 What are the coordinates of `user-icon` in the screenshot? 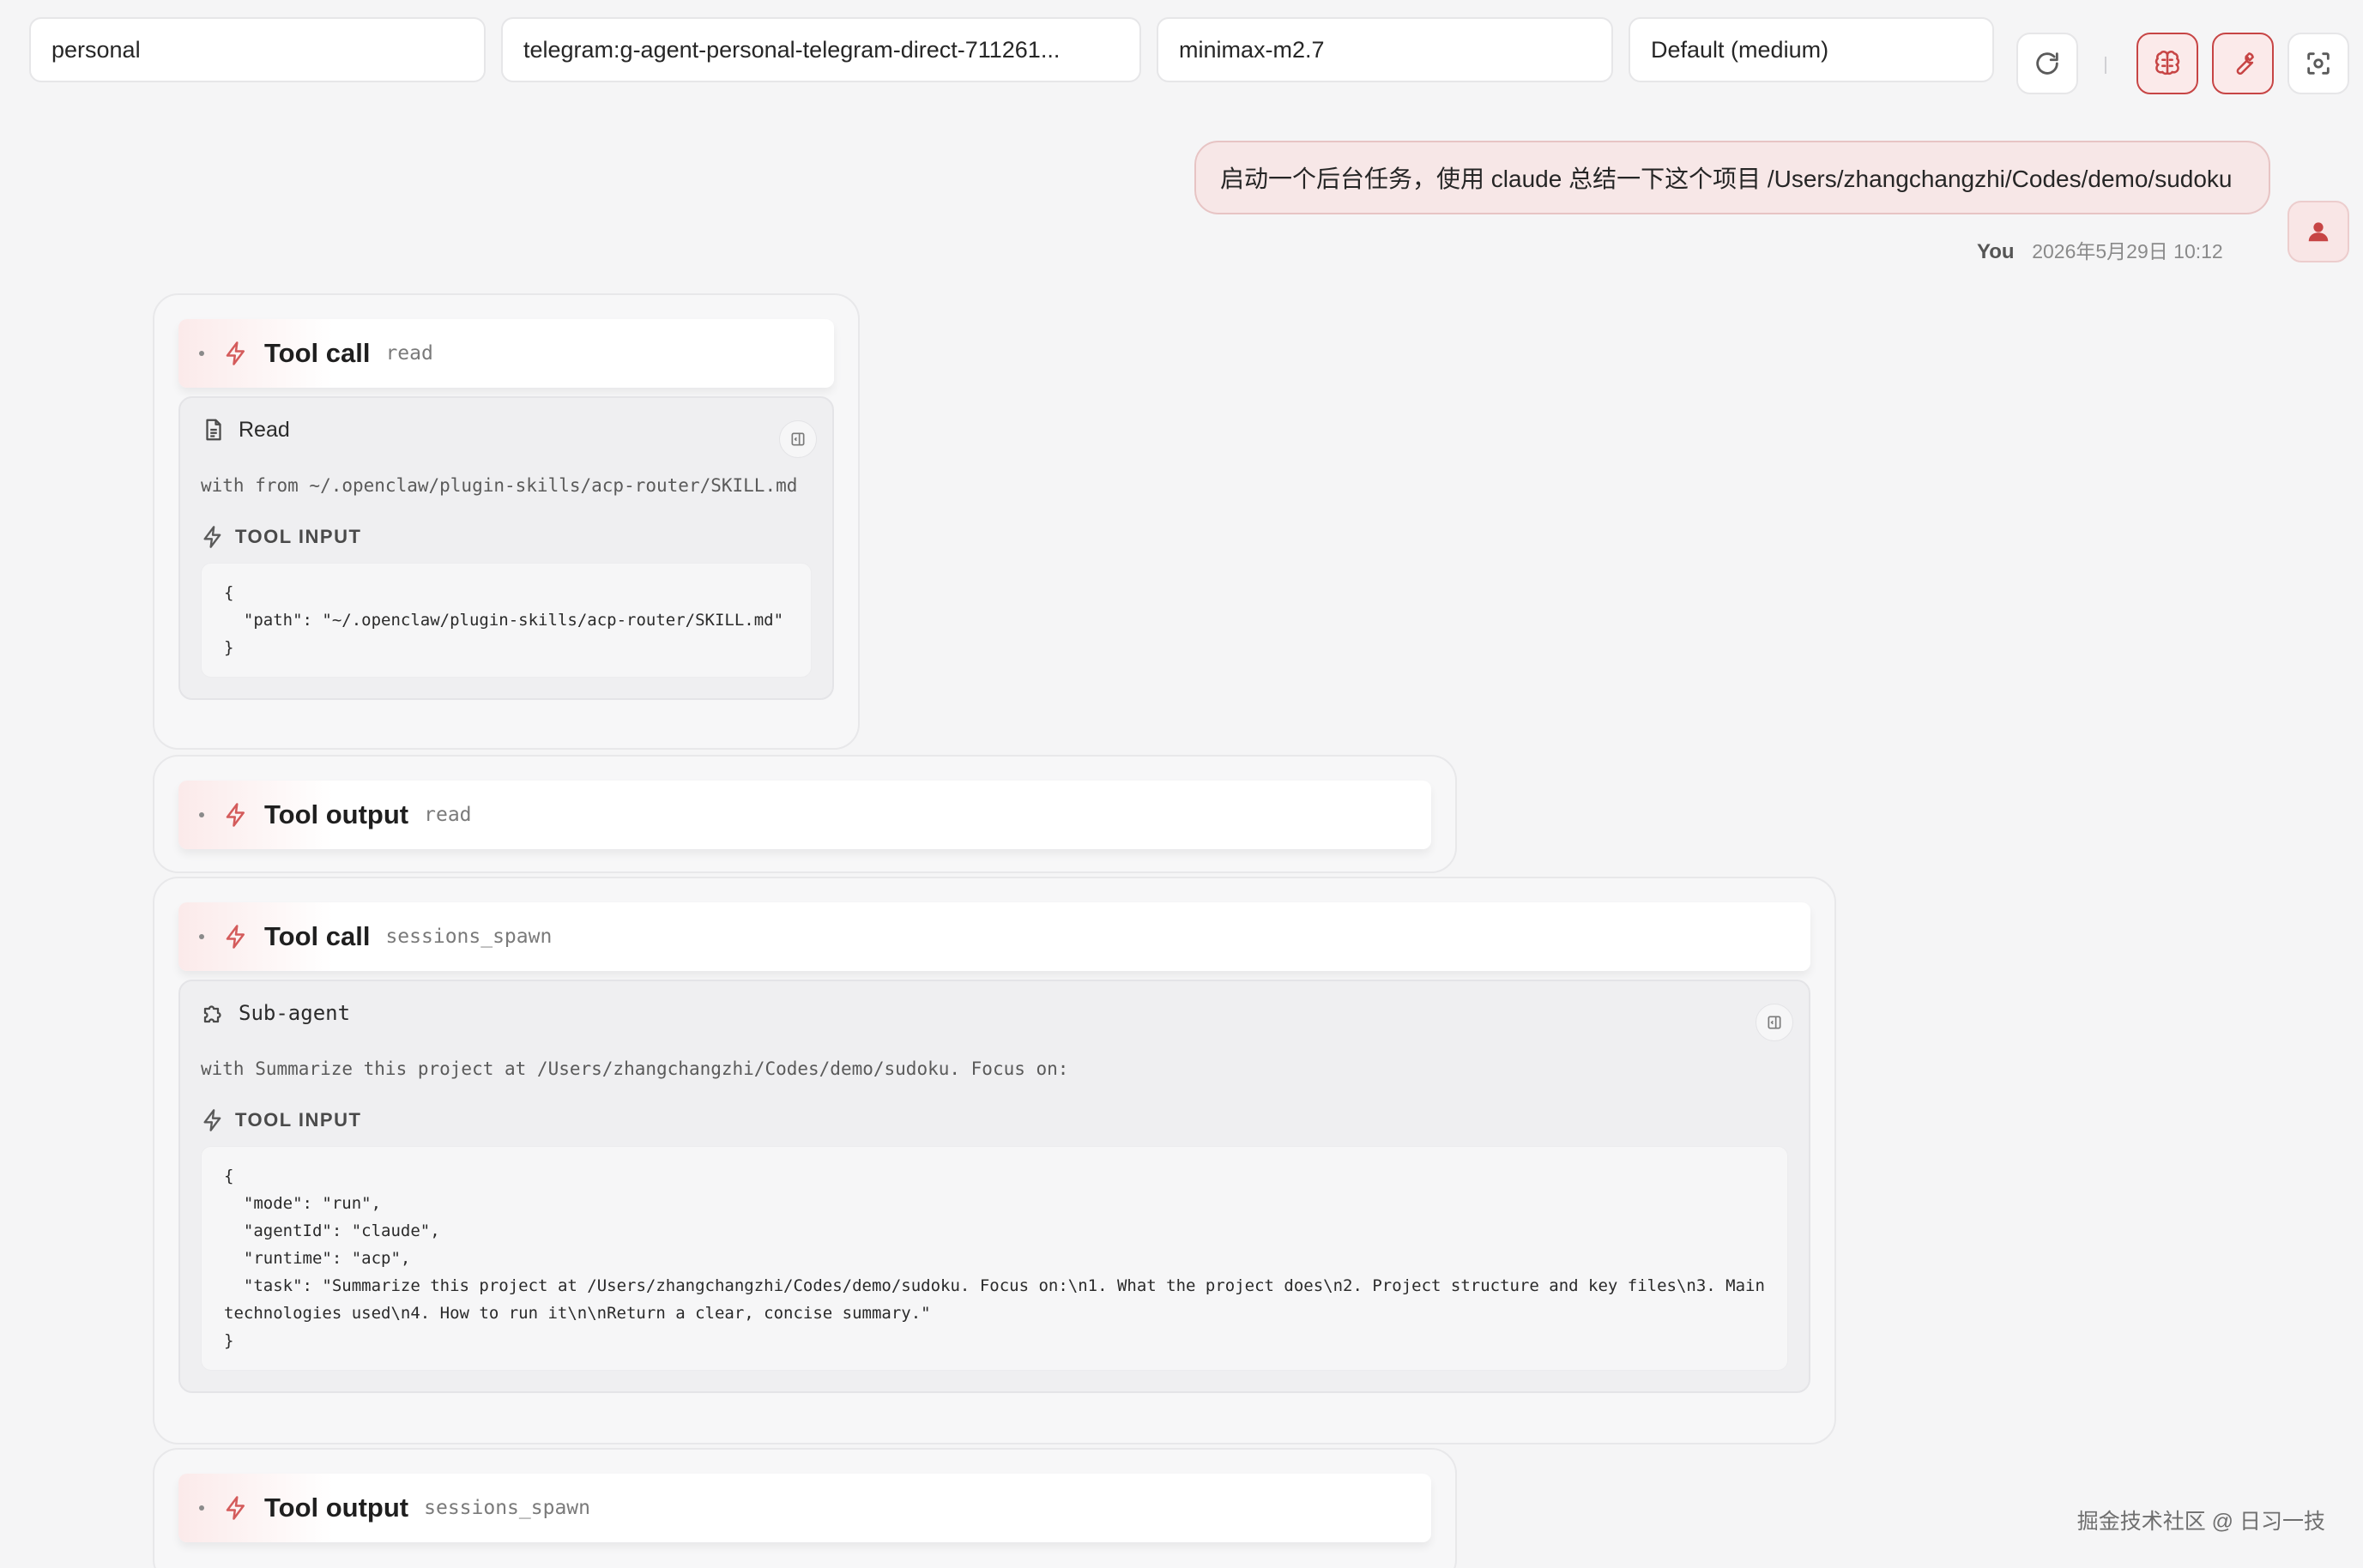 It's located at (2319, 232).